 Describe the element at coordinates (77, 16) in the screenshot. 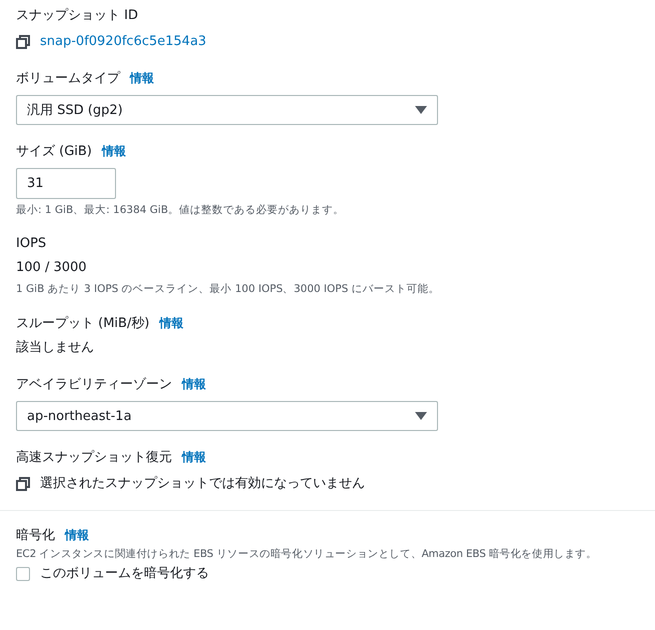

I see `field-label: スナップショット ID` at that location.